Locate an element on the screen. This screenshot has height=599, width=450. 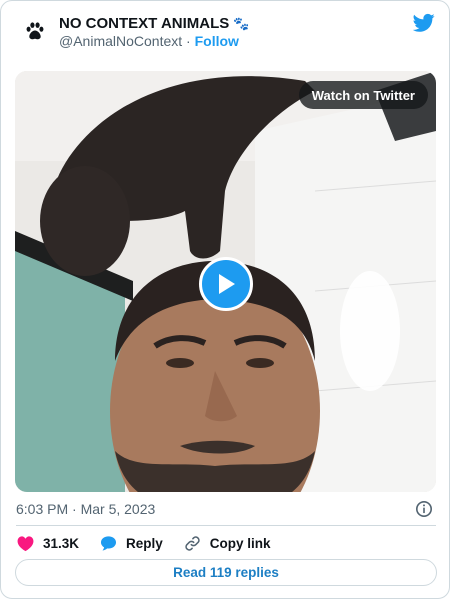
paw-print-icon is located at coordinates (35, 31).